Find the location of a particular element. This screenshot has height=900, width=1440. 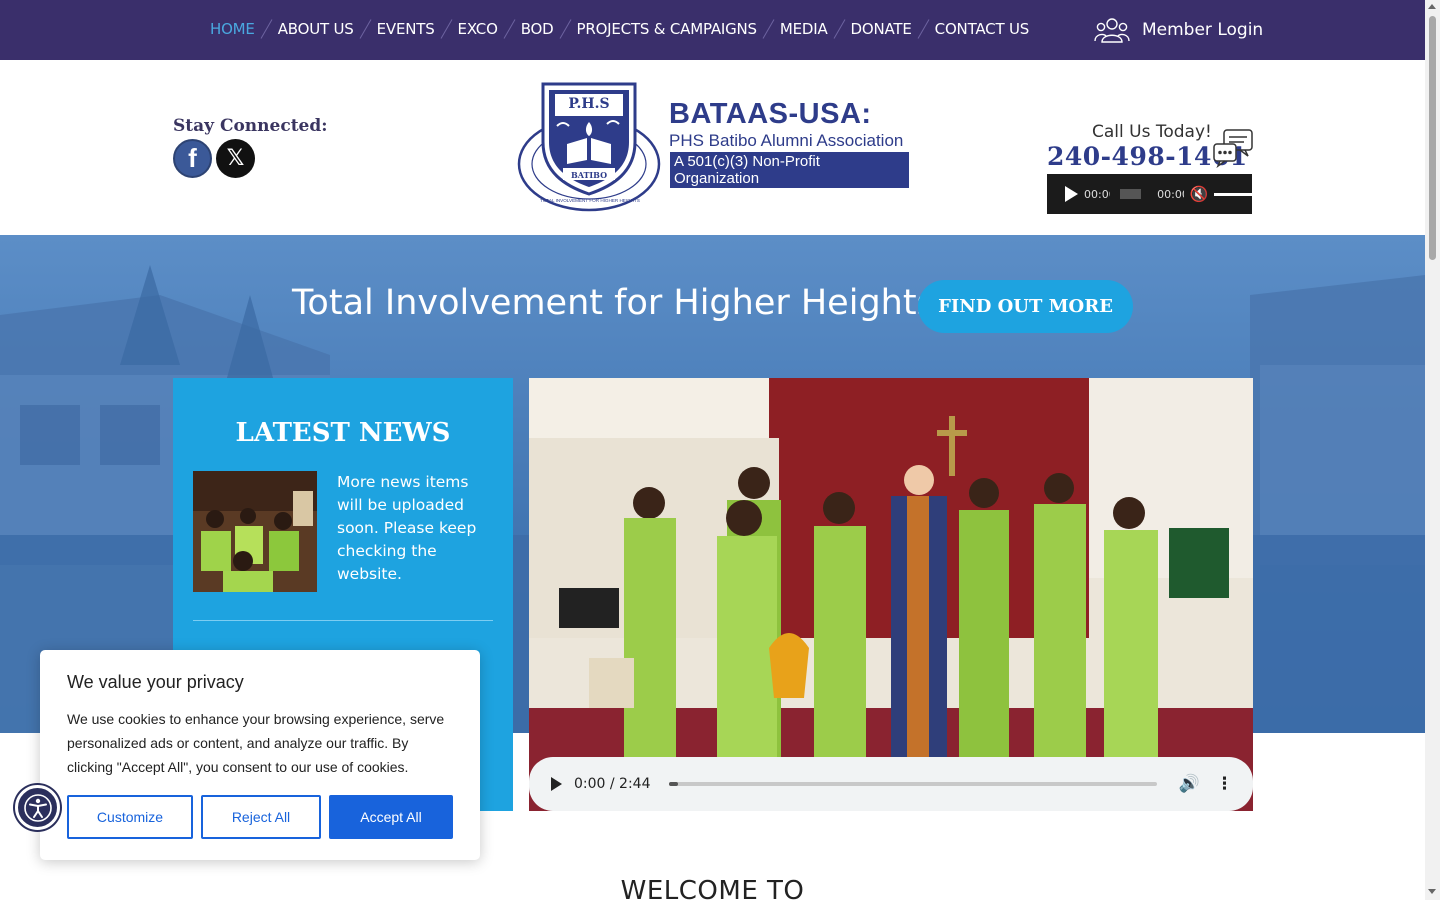

news-divider is located at coordinates (343, 620).